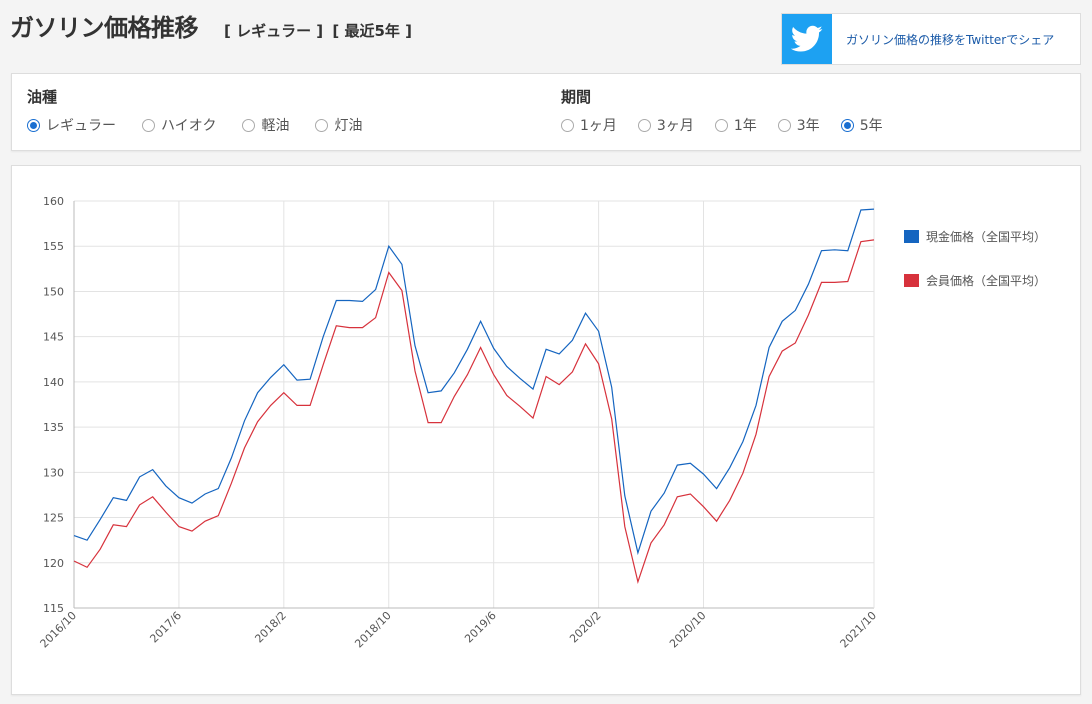 This screenshot has width=1092, height=704. I want to click on period-radio-3y: 3年, so click(798, 125).